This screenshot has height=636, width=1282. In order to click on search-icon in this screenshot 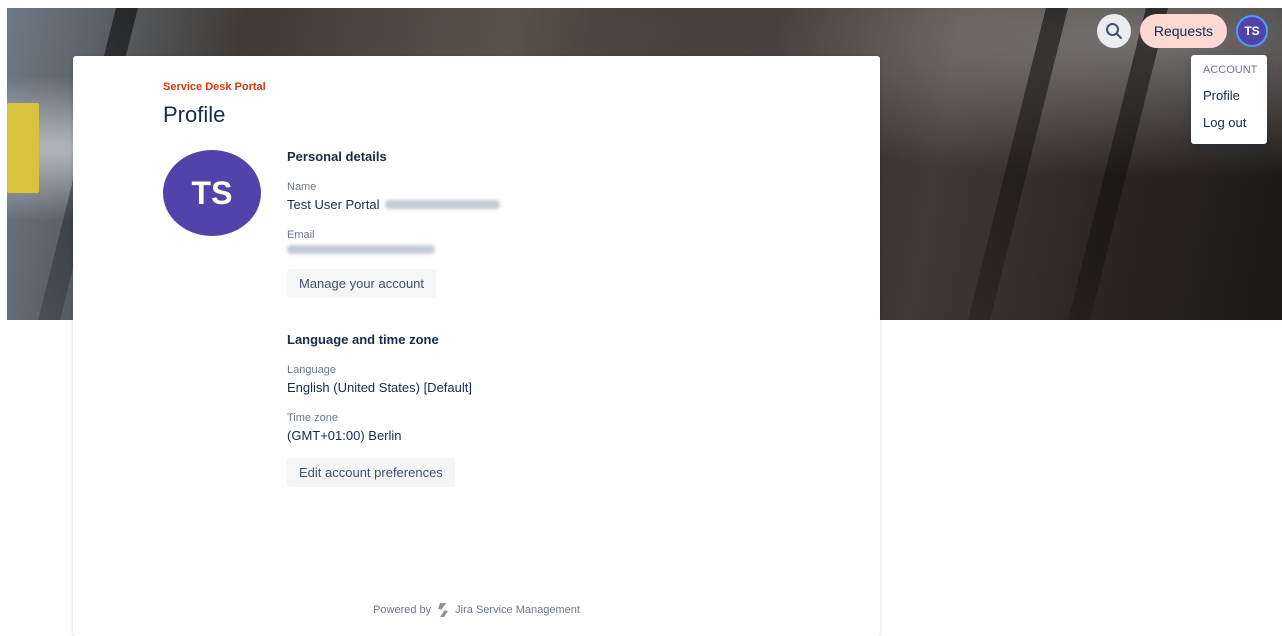, I will do `click(1113, 31)`.